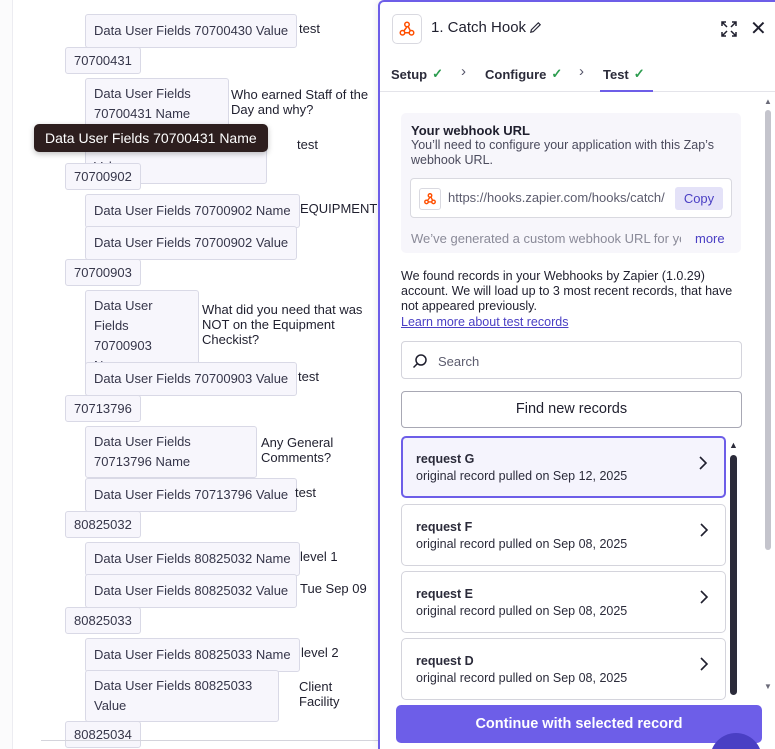 The width and height of the screenshot is (775, 749). Describe the element at coordinates (103, 408) in the screenshot. I see `field-group-key: 70713796` at that location.